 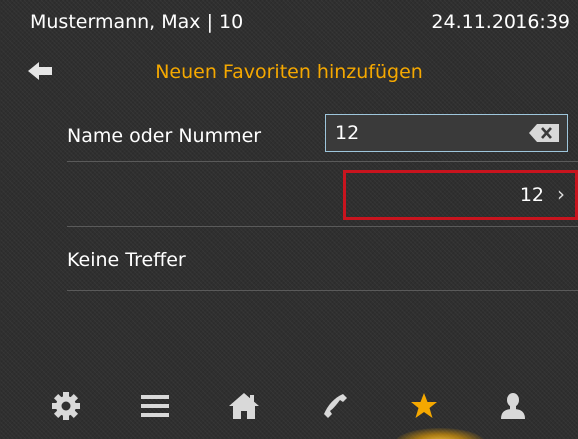 What do you see at coordinates (322, 259) in the screenshot?
I see `no-results-row: Keine Treffer` at bounding box center [322, 259].